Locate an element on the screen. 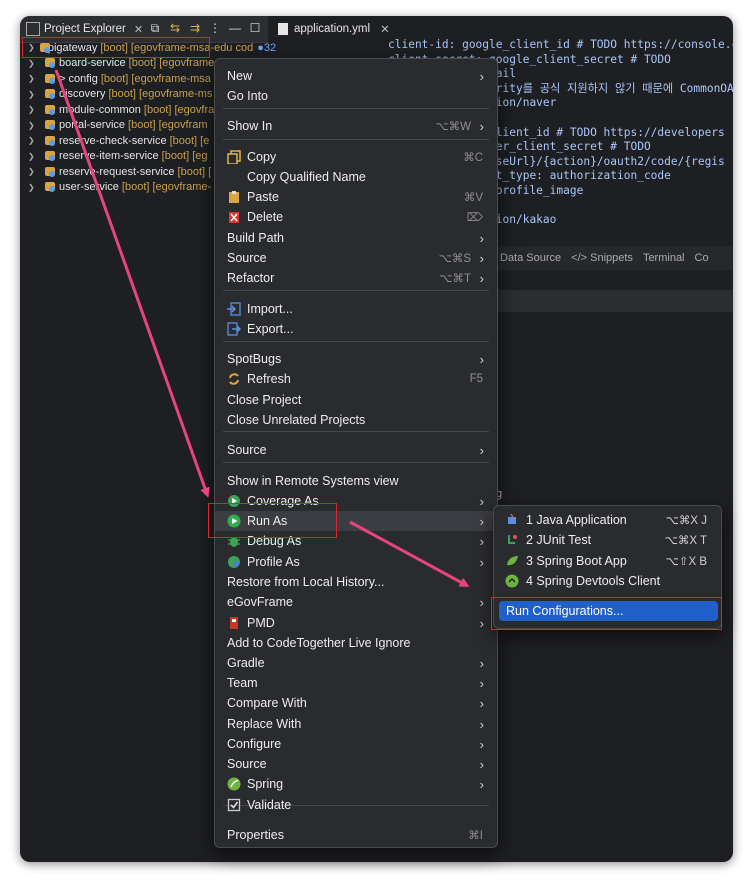 This screenshot has width=750, height=880. project-name: reserve-item-service is located at coordinates (109, 156).